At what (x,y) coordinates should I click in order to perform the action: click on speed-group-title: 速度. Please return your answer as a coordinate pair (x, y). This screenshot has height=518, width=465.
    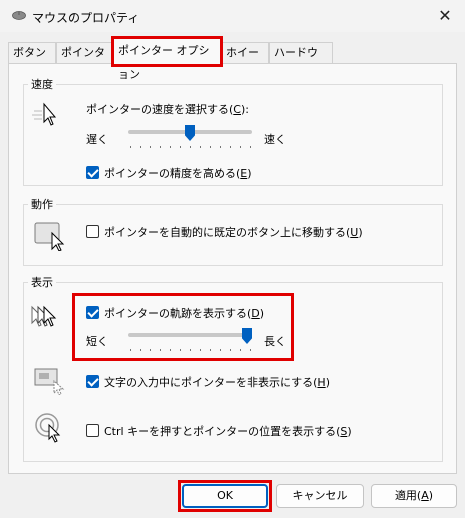
    Looking at the image, I should click on (42, 84).